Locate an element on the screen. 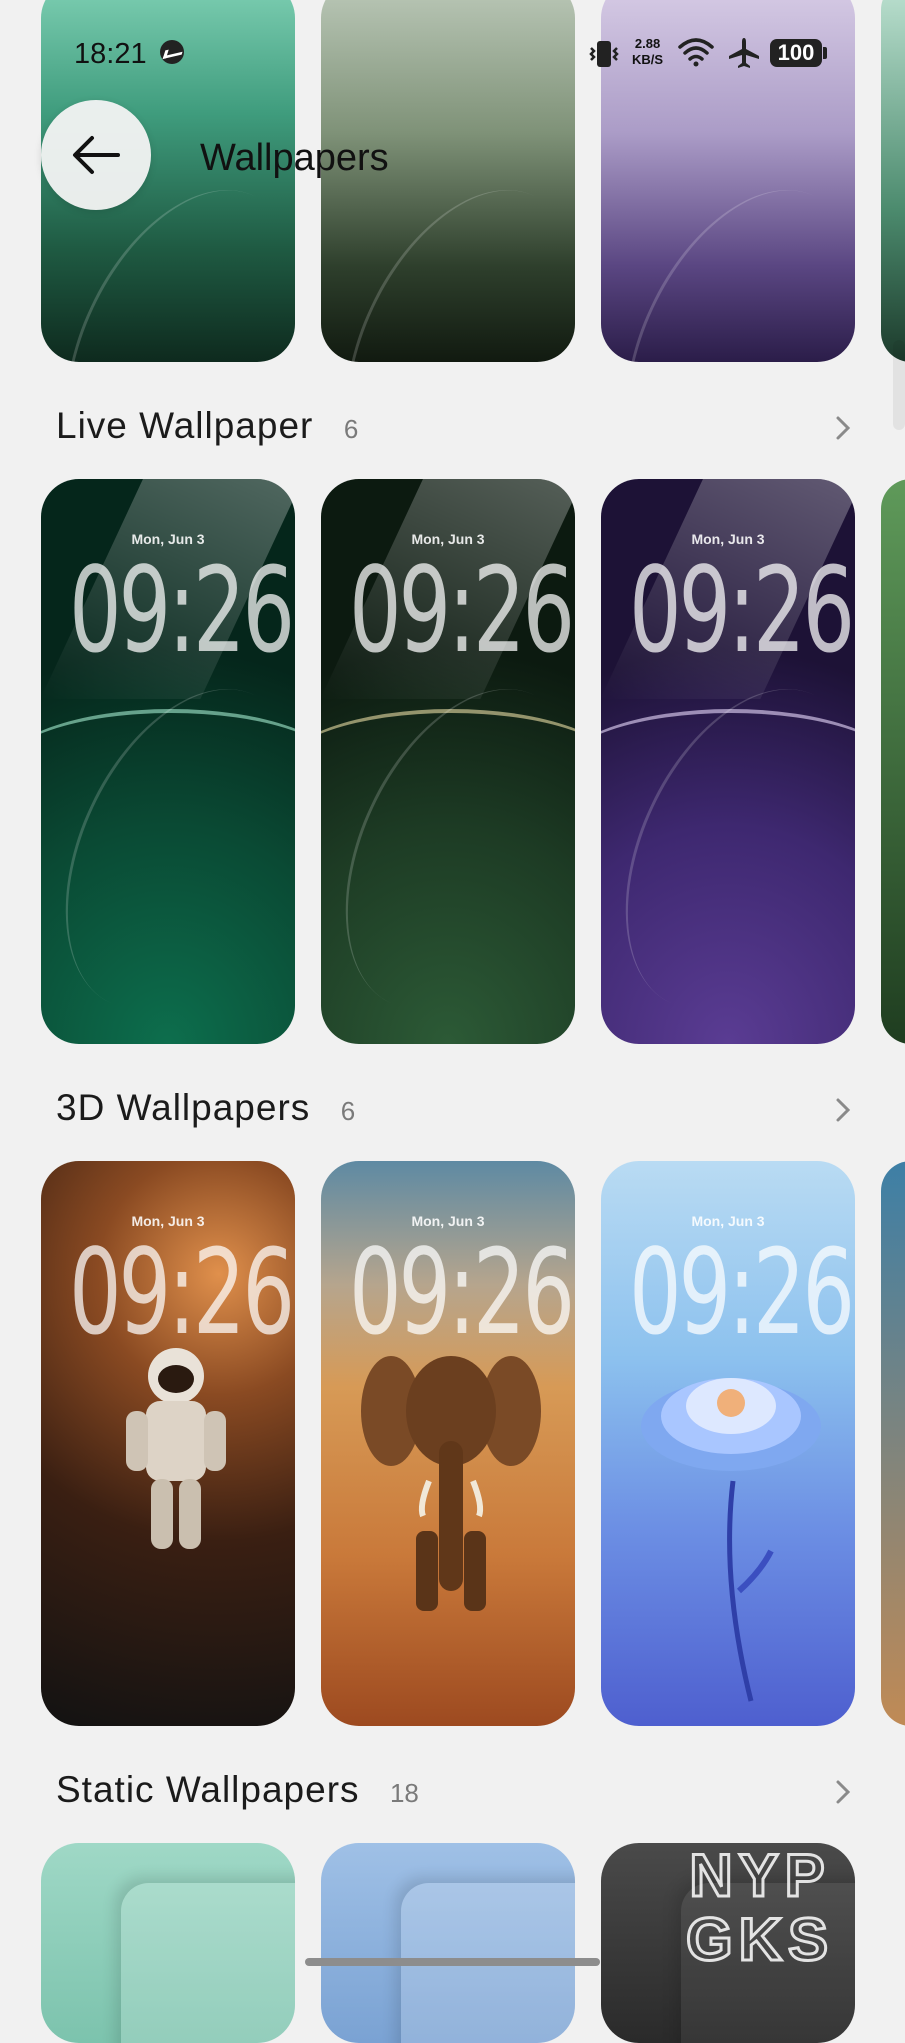 This screenshot has width=905, height=2043. arrow-left-icon is located at coordinates (96, 155).